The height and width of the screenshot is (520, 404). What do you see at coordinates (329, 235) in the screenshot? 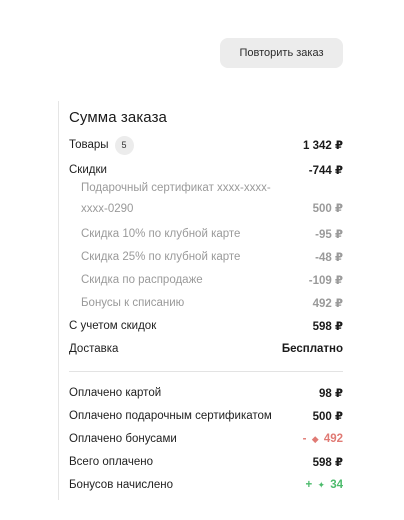
I see `discount-item-value: -95 ₽` at bounding box center [329, 235].